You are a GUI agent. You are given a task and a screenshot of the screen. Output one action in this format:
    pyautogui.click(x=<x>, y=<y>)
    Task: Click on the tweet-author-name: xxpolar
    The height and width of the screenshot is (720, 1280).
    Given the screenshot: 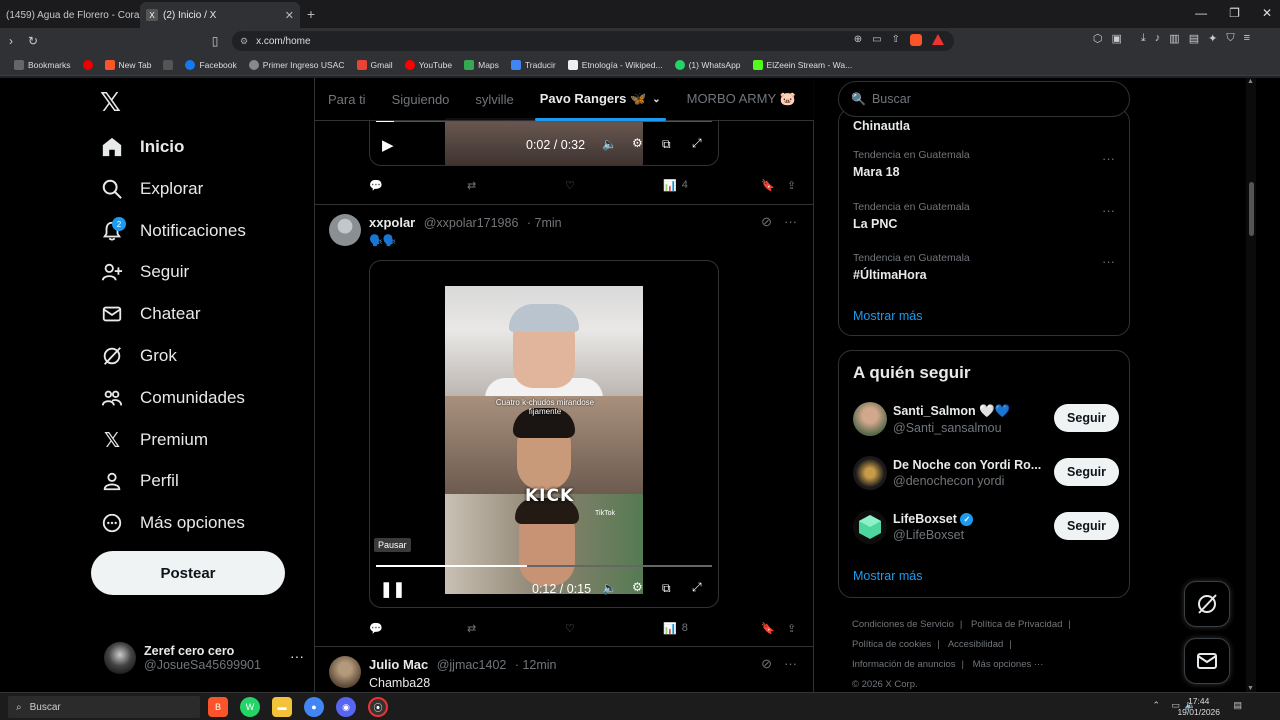 What is the action you would take?
    pyautogui.click(x=392, y=222)
    